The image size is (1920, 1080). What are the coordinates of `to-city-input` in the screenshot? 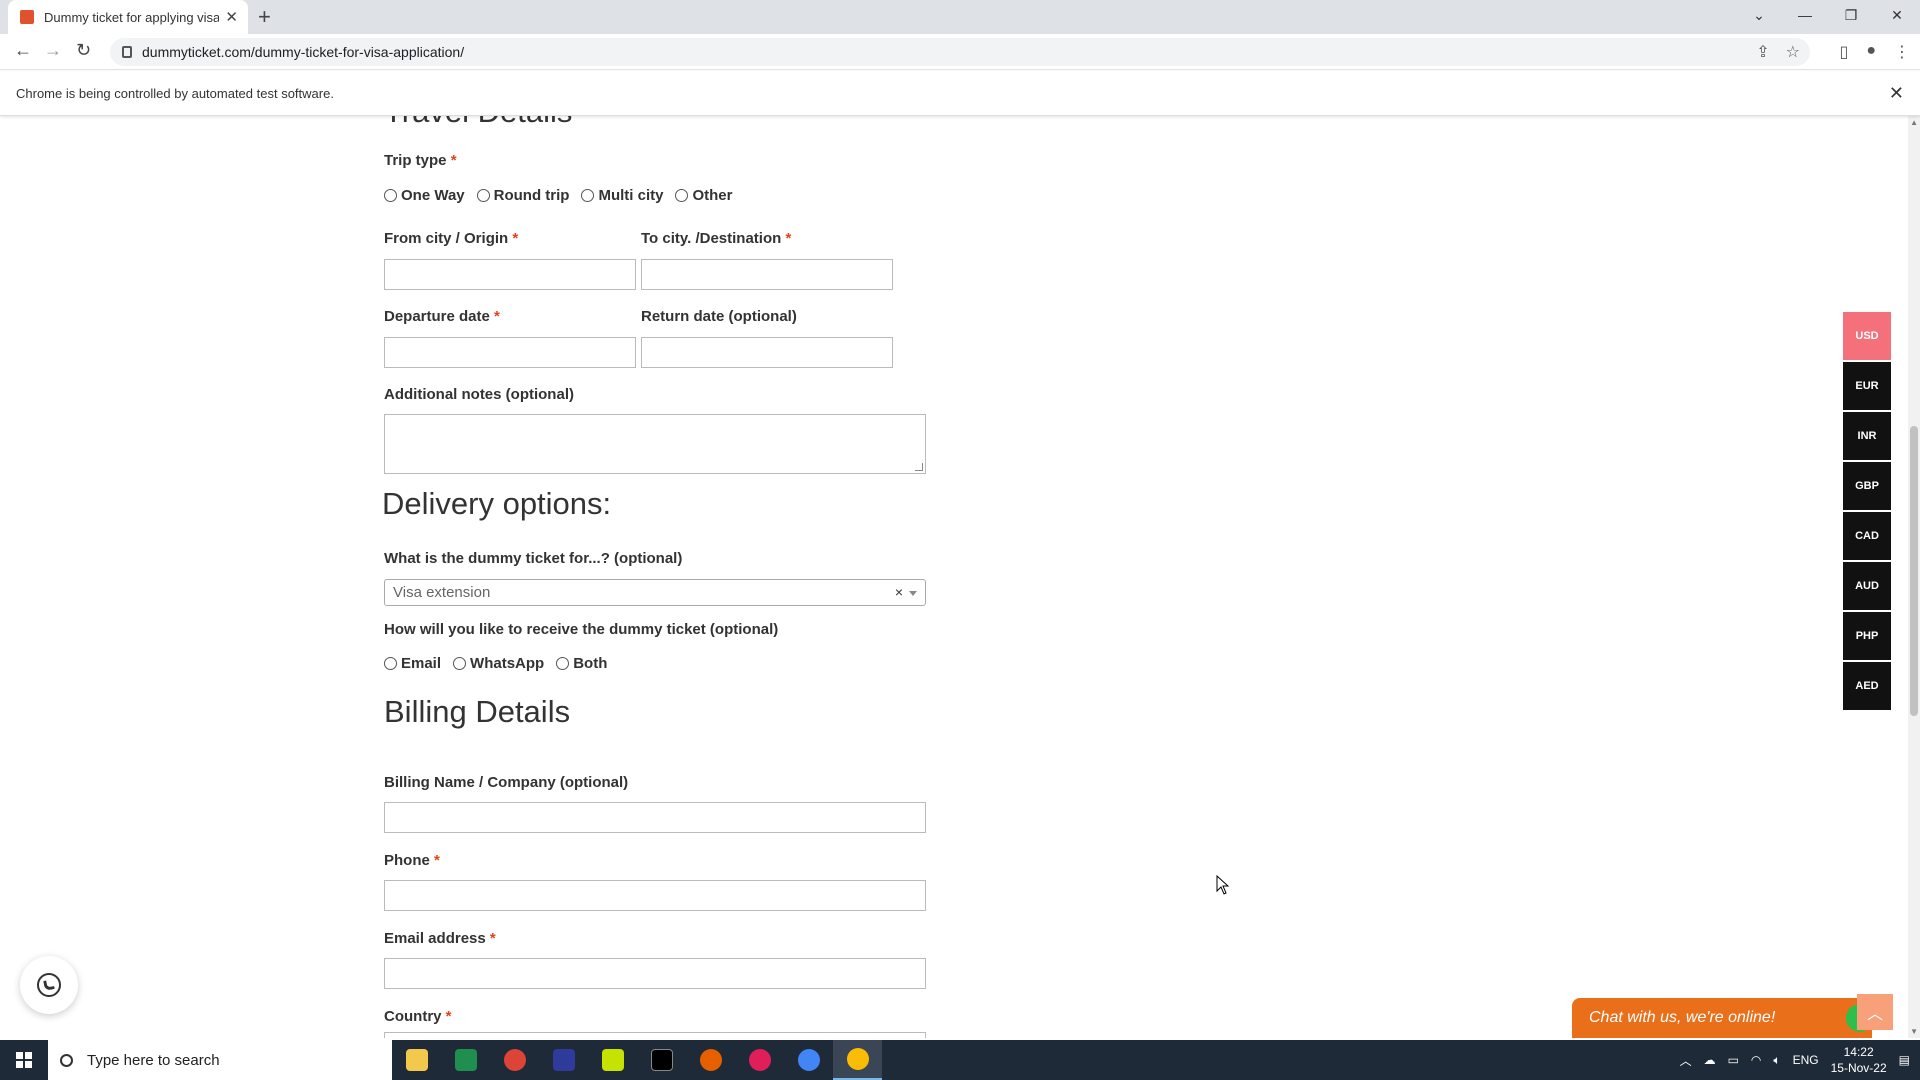 It's located at (767, 274).